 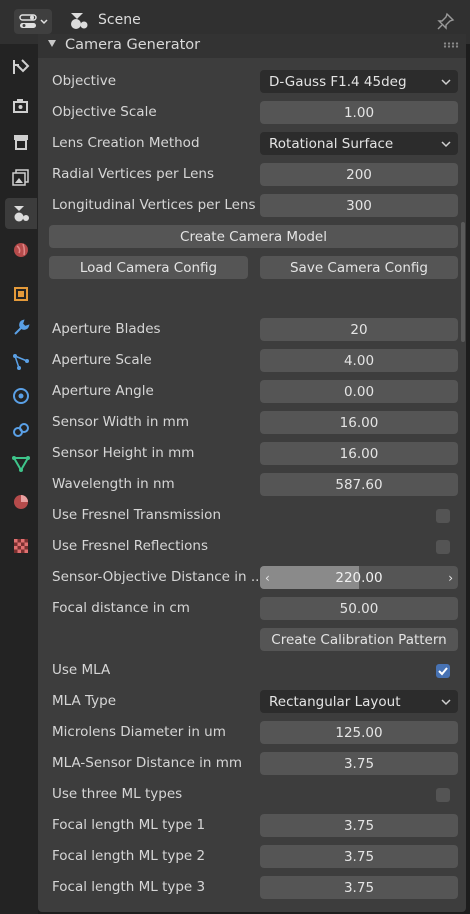 I want to click on sensor-width-label: Sensor Width in mm, so click(x=120, y=422).